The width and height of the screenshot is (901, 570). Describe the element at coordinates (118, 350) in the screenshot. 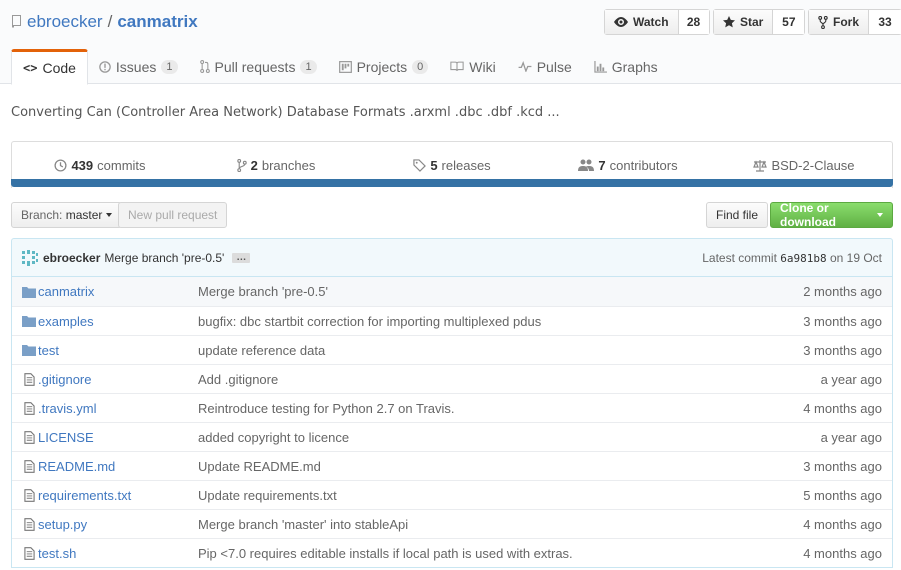

I see `file-name-link: test` at that location.